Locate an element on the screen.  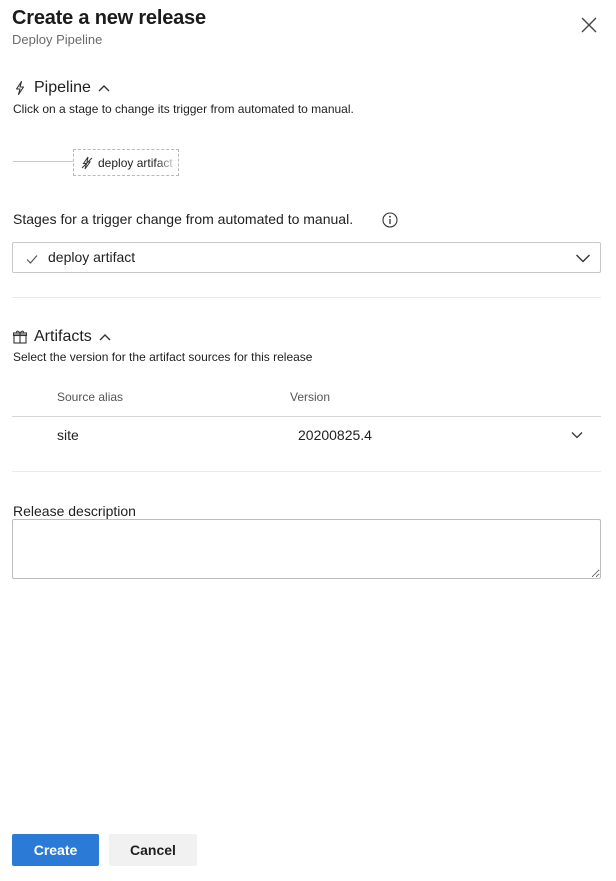
pipeline-heading: Pipeline is located at coordinates (62, 87).